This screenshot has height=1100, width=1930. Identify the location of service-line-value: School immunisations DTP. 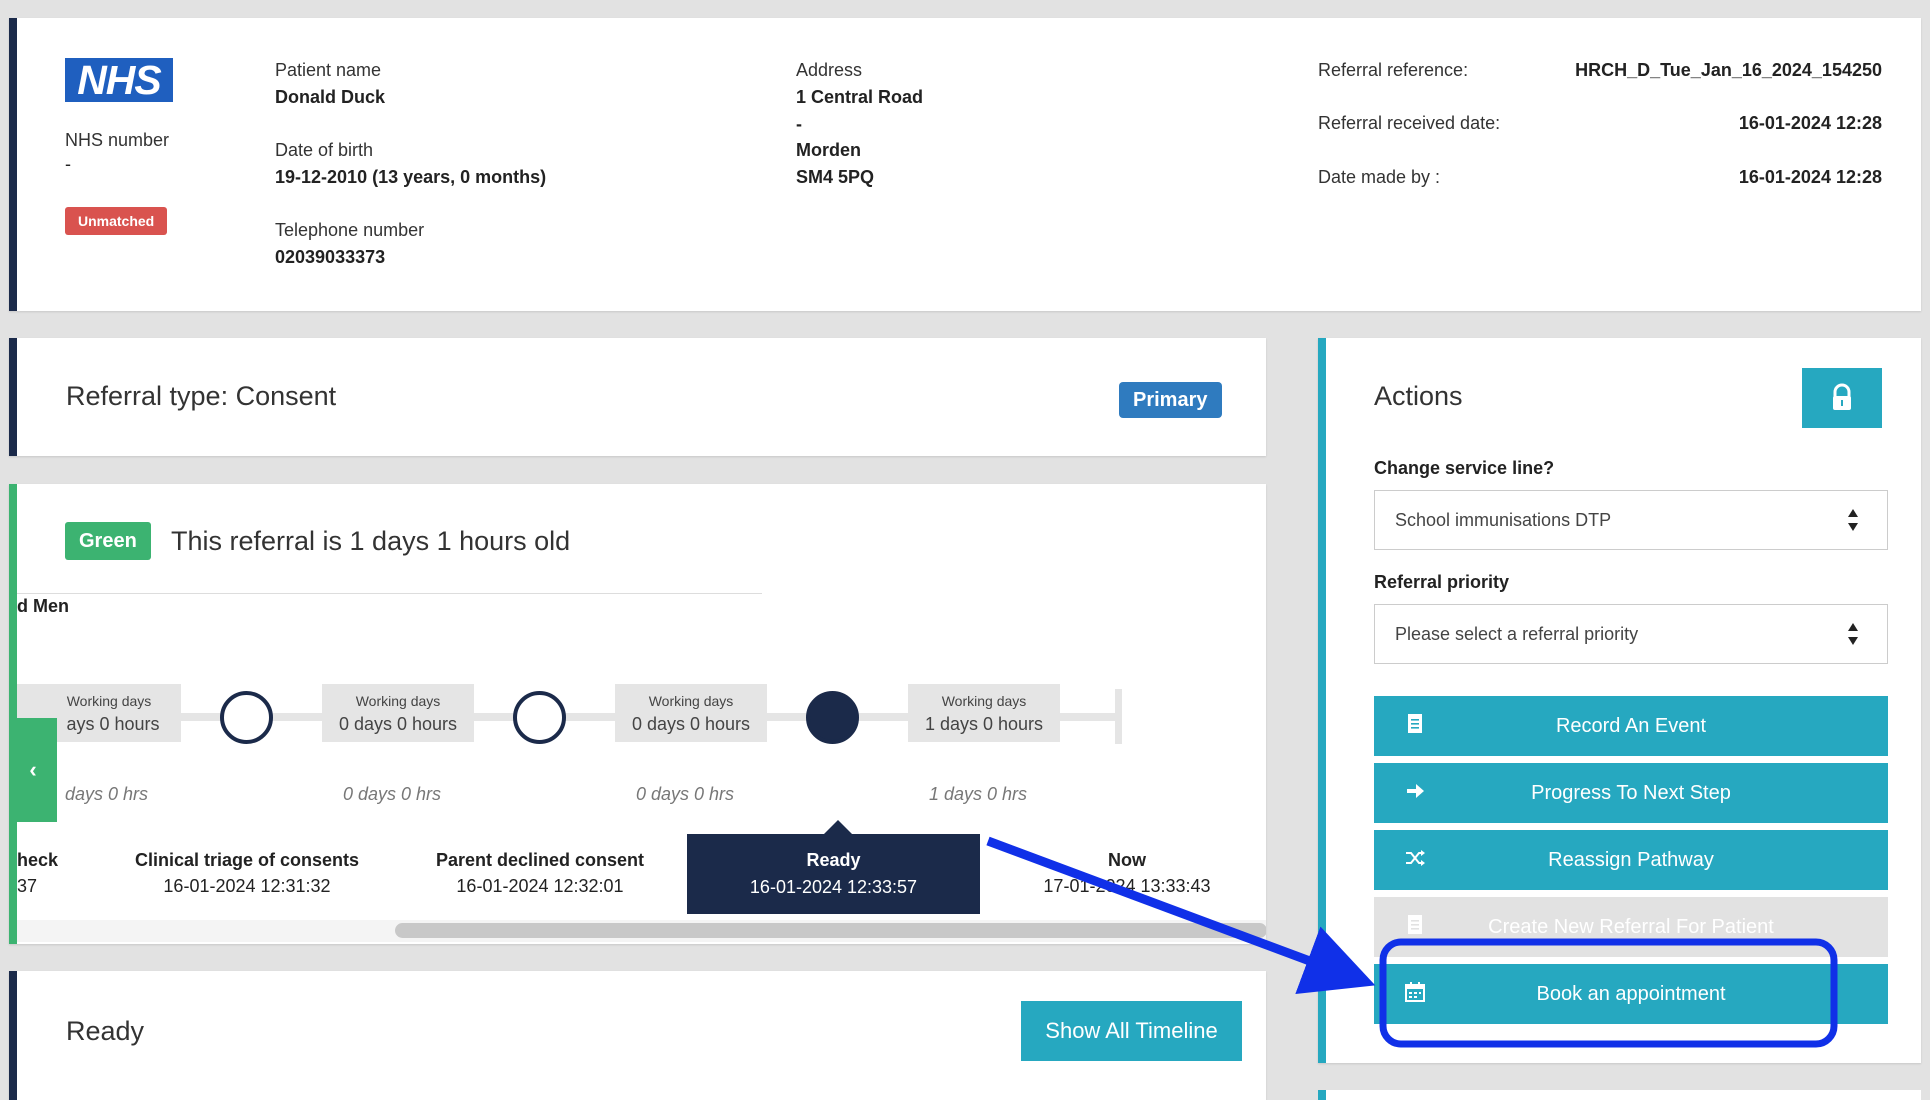
(1503, 520).